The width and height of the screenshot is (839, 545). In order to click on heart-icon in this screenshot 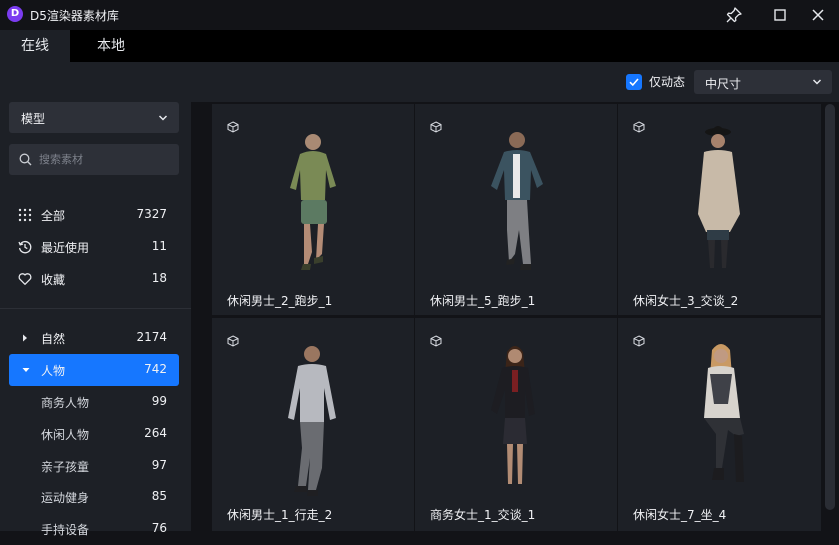, I will do `click(25, 279)`.